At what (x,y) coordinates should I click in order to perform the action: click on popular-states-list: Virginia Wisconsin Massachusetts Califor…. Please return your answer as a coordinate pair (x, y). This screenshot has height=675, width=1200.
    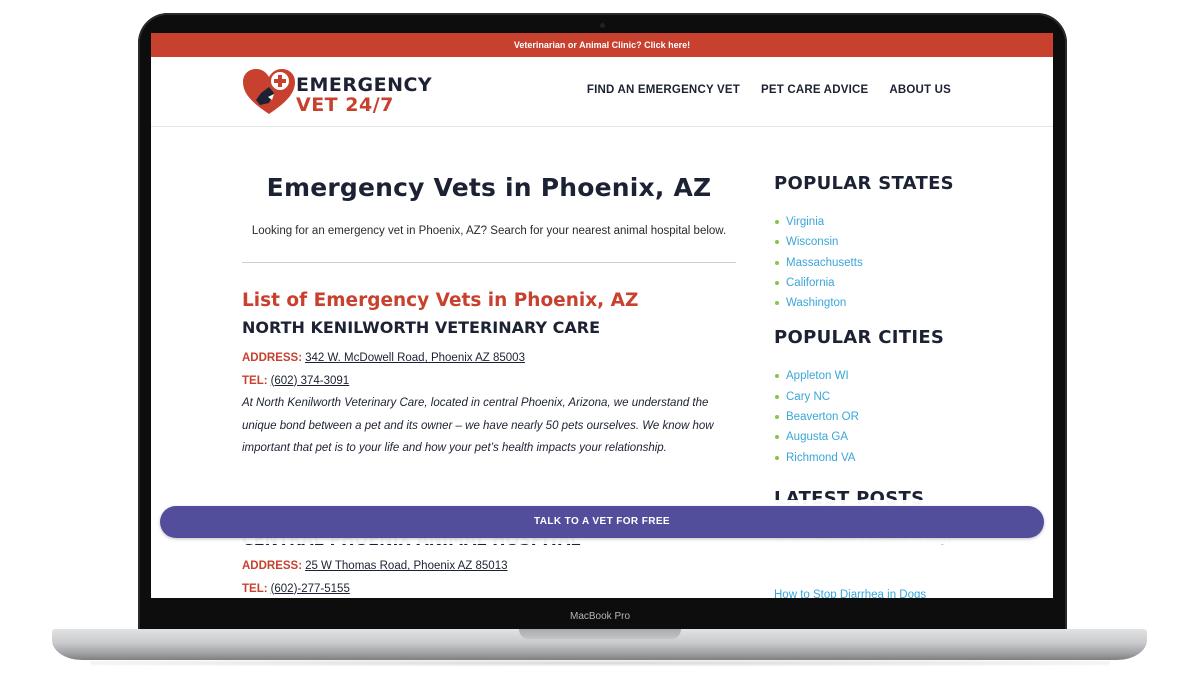
    Looking at the image, I should click on (874, 262).